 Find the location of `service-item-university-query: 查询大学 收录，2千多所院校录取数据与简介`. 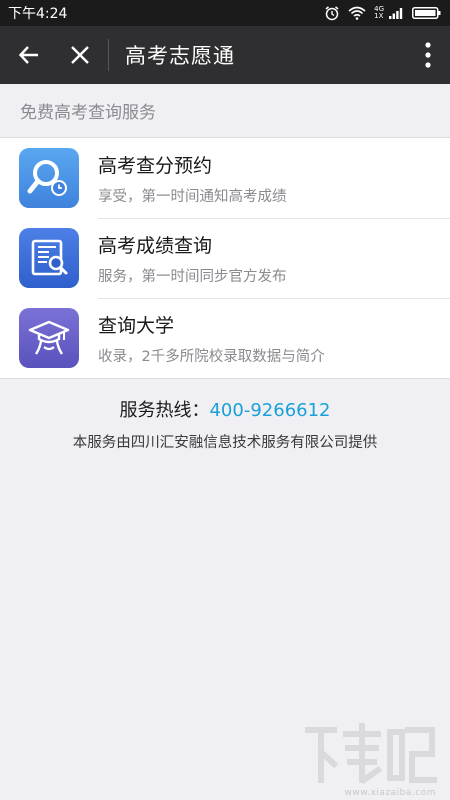

service-item-university-query: 查询大学 收录，2千多所院校录取数据与简介 is located at coordinates (225, 338).